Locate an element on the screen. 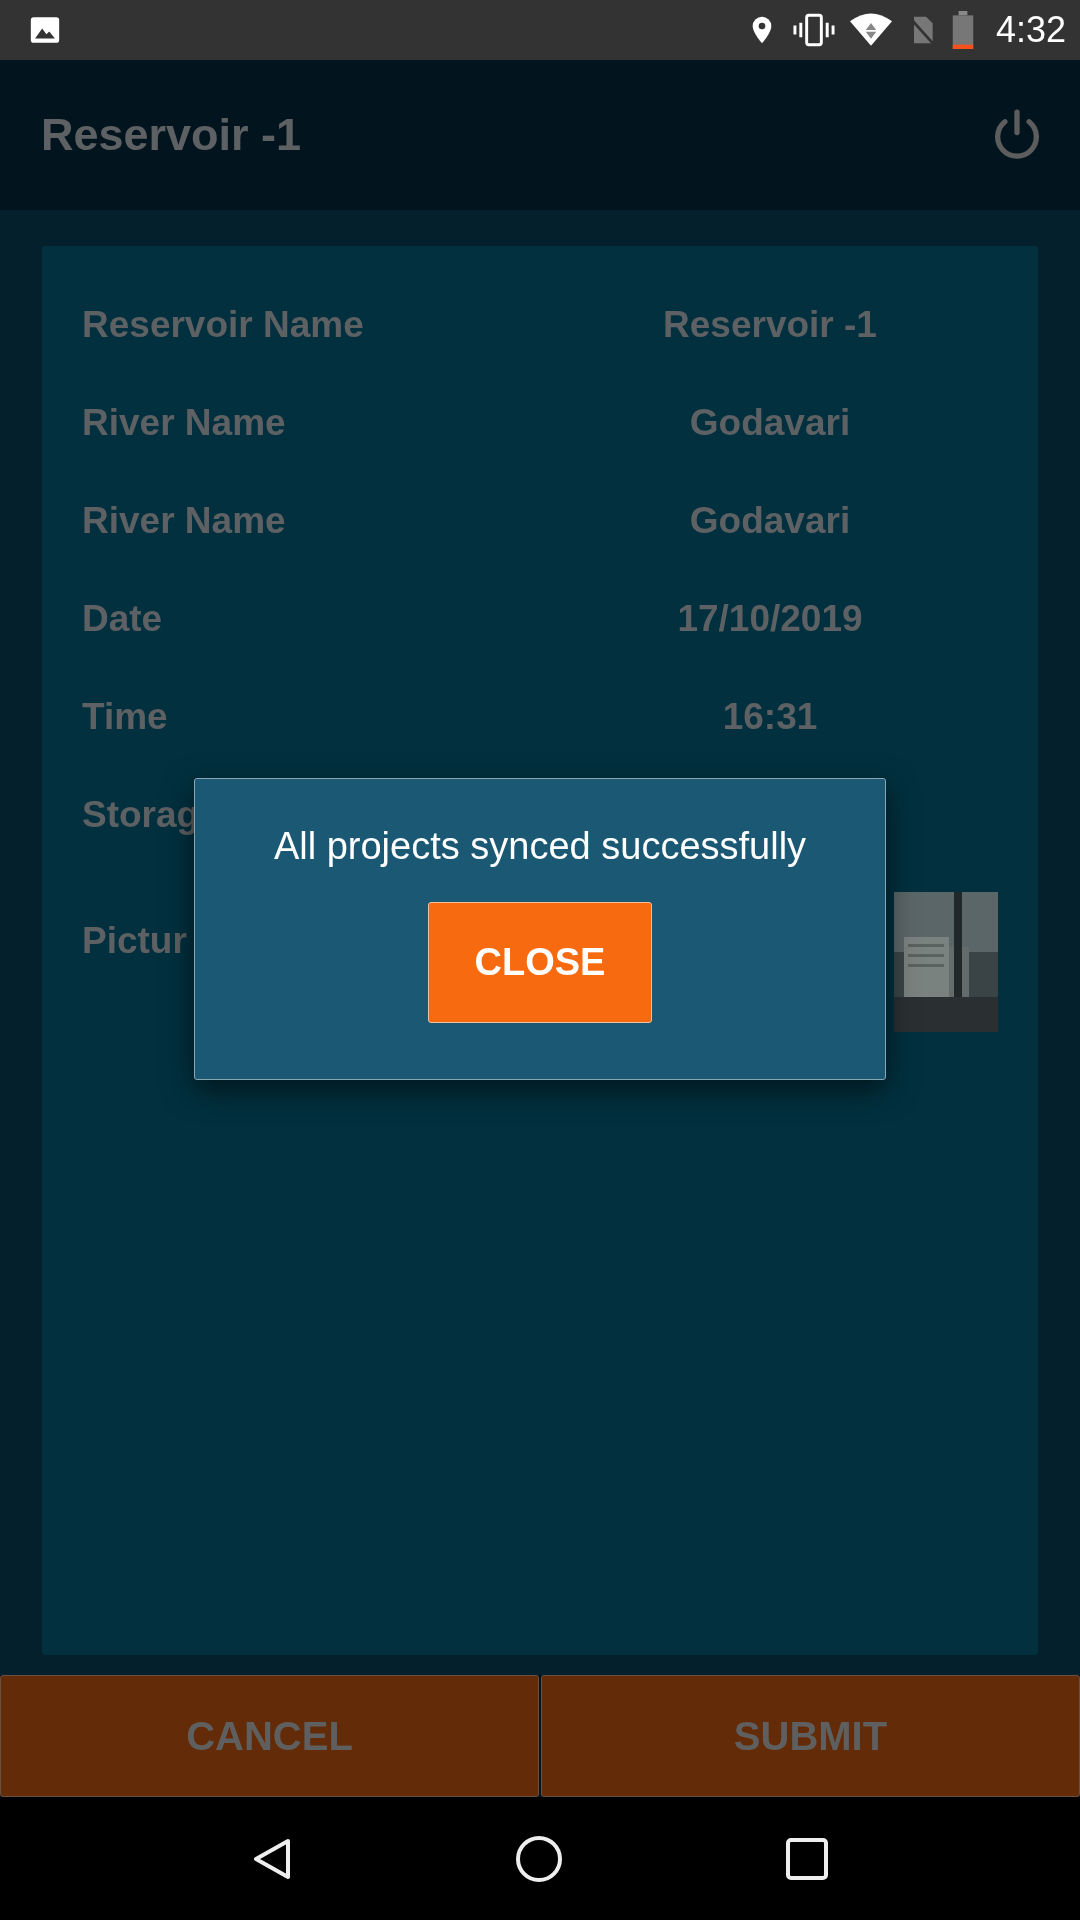  vibrate-icon is located at coordinates (813, 30).